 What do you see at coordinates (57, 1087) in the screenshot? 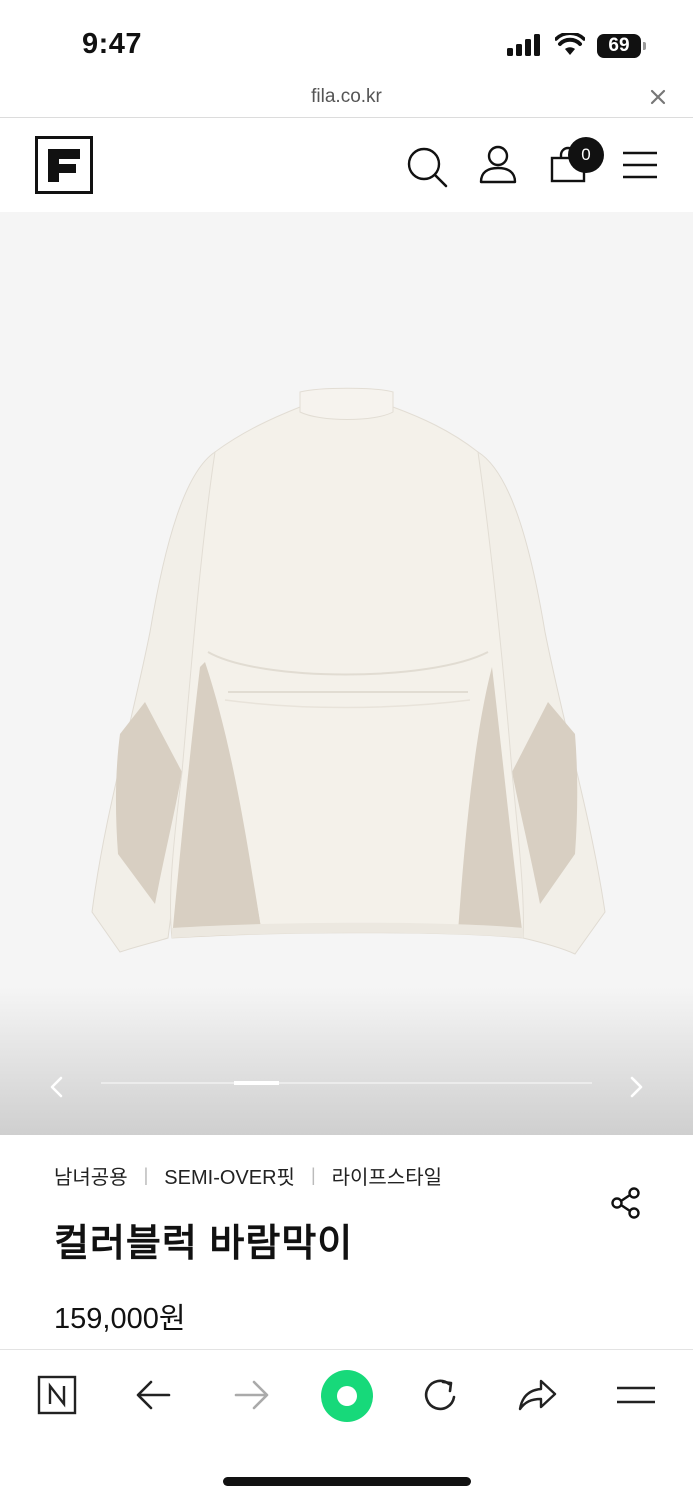
I see `gallery-prev-icon` at bounding box center [57, 1087].